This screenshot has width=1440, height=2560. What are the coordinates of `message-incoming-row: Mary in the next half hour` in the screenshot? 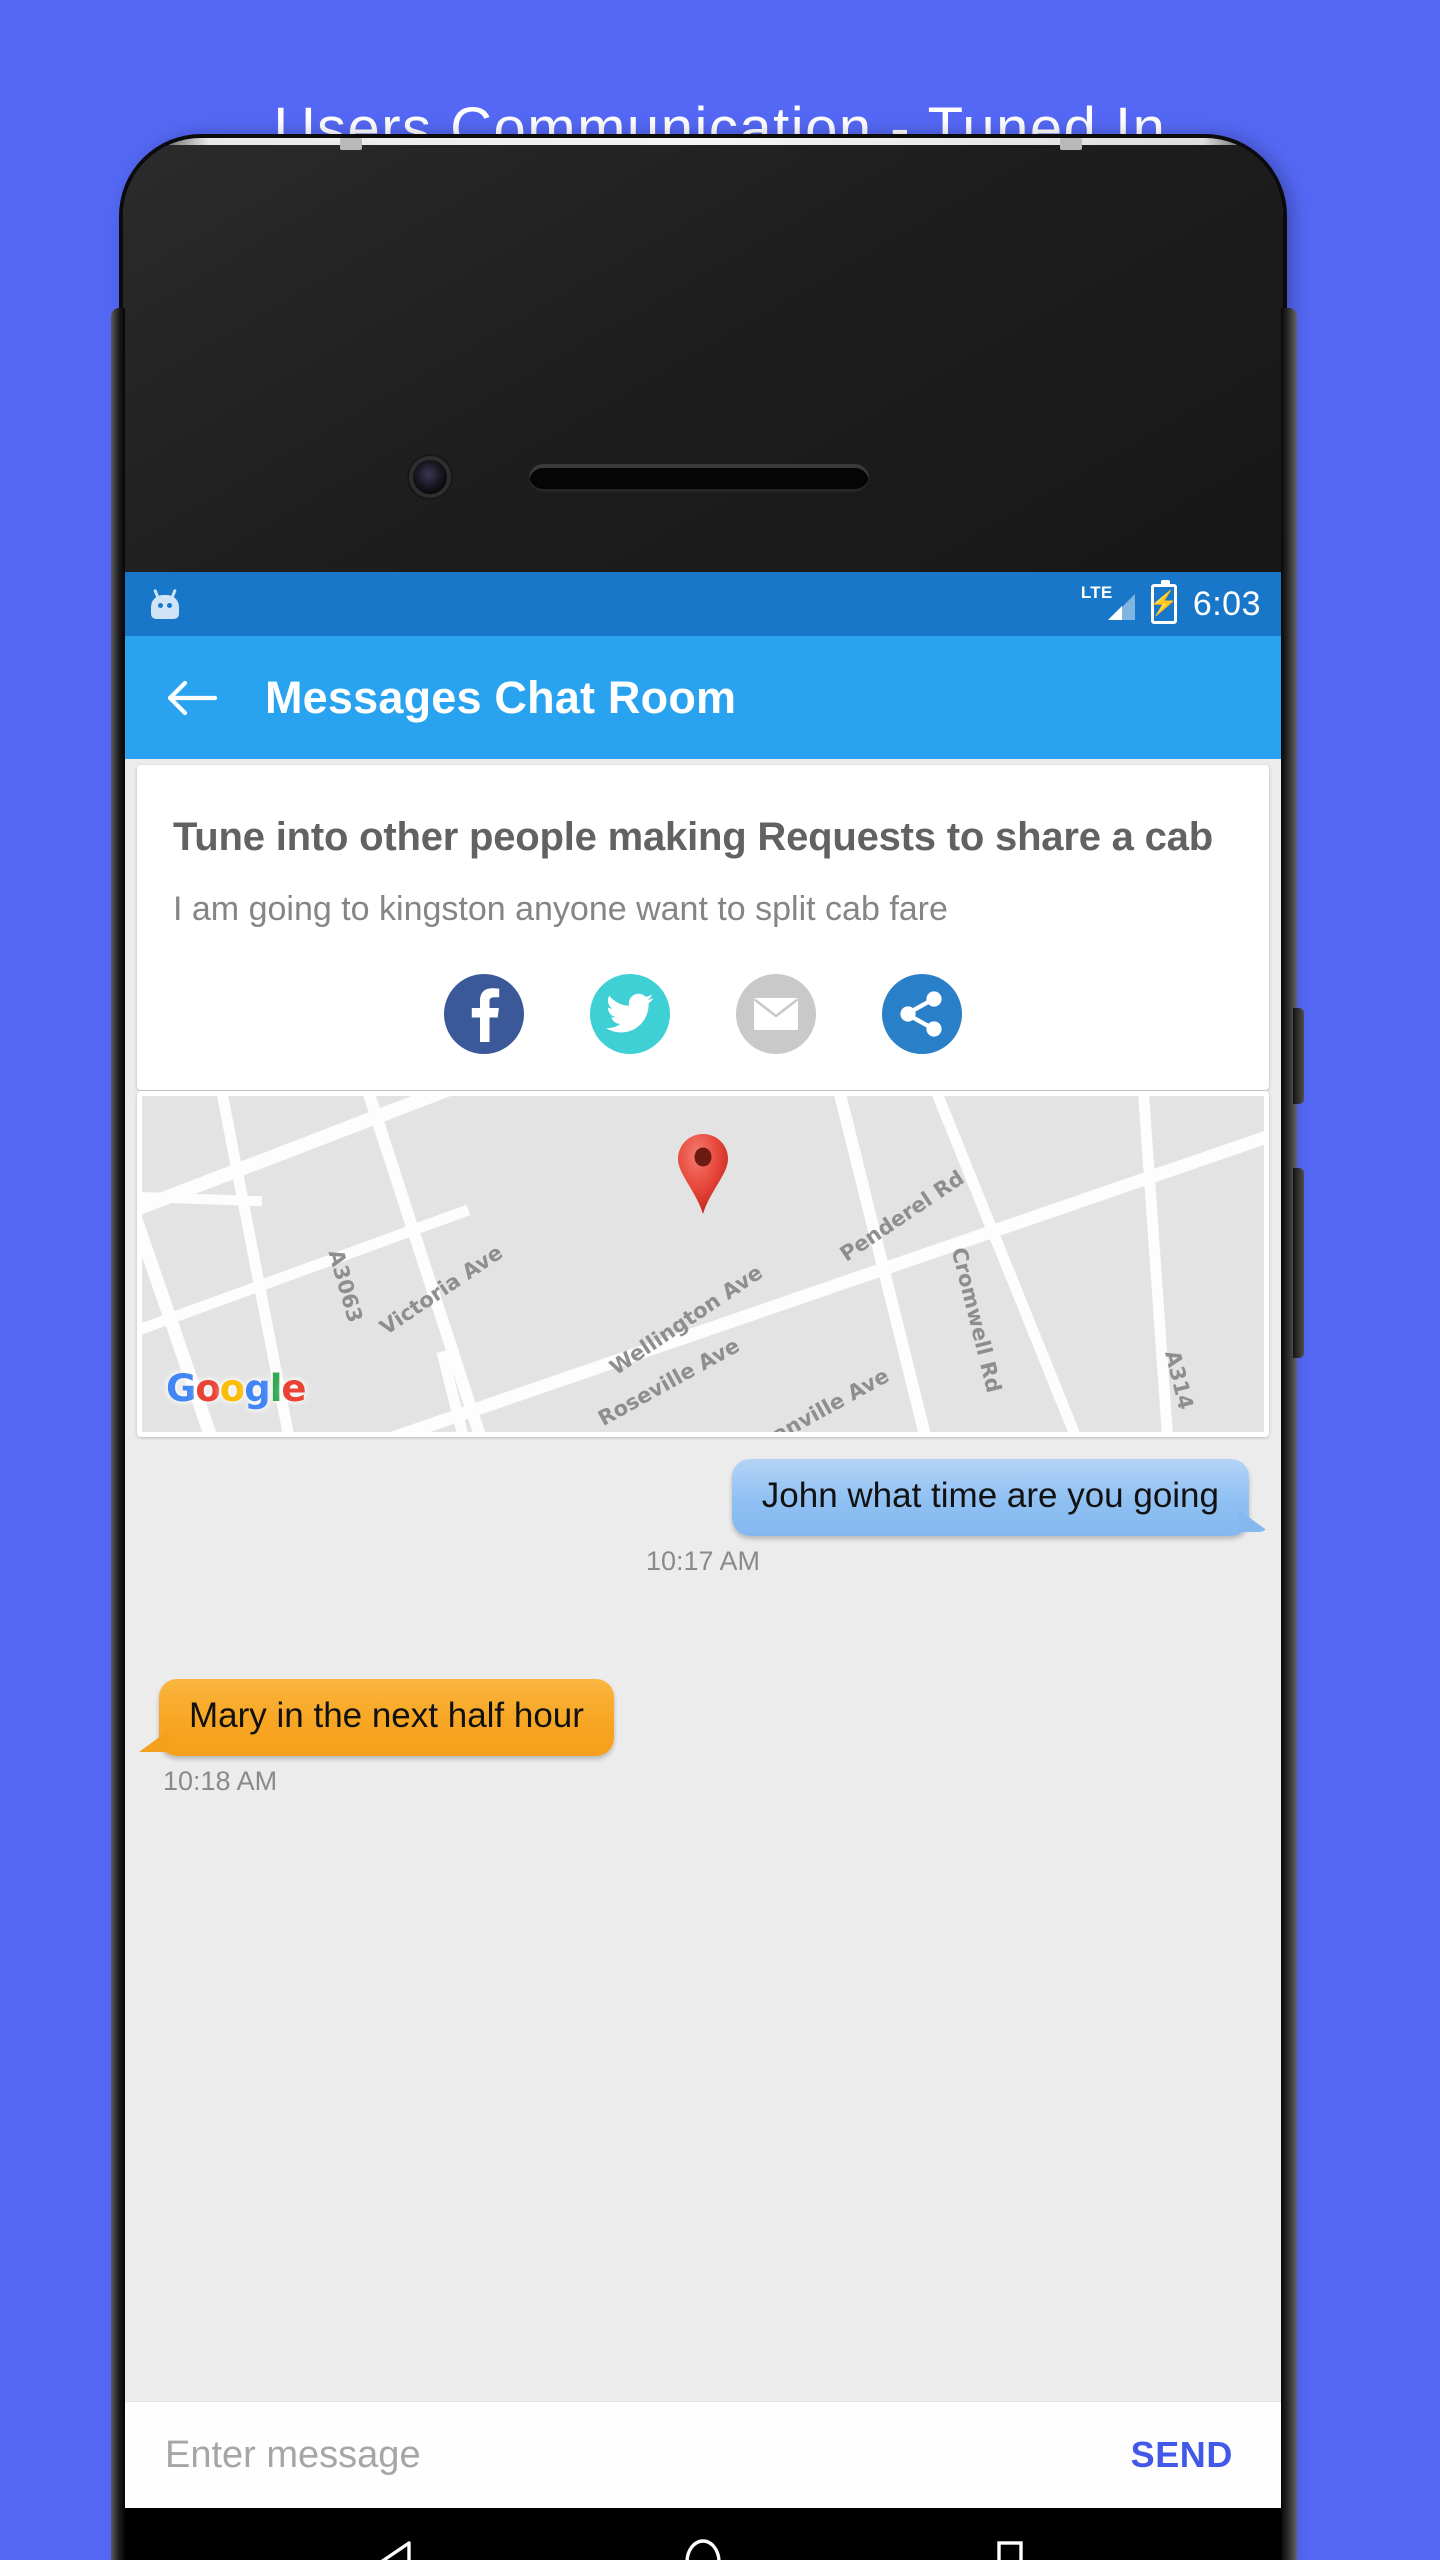 It's located at (703, 1717).